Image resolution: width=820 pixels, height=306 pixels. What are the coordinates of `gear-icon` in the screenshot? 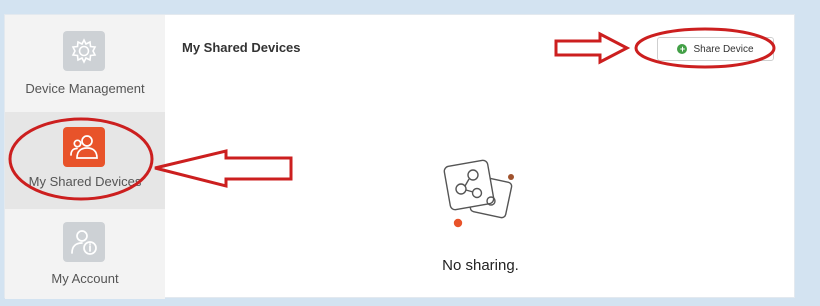 It's located at (84, 51).